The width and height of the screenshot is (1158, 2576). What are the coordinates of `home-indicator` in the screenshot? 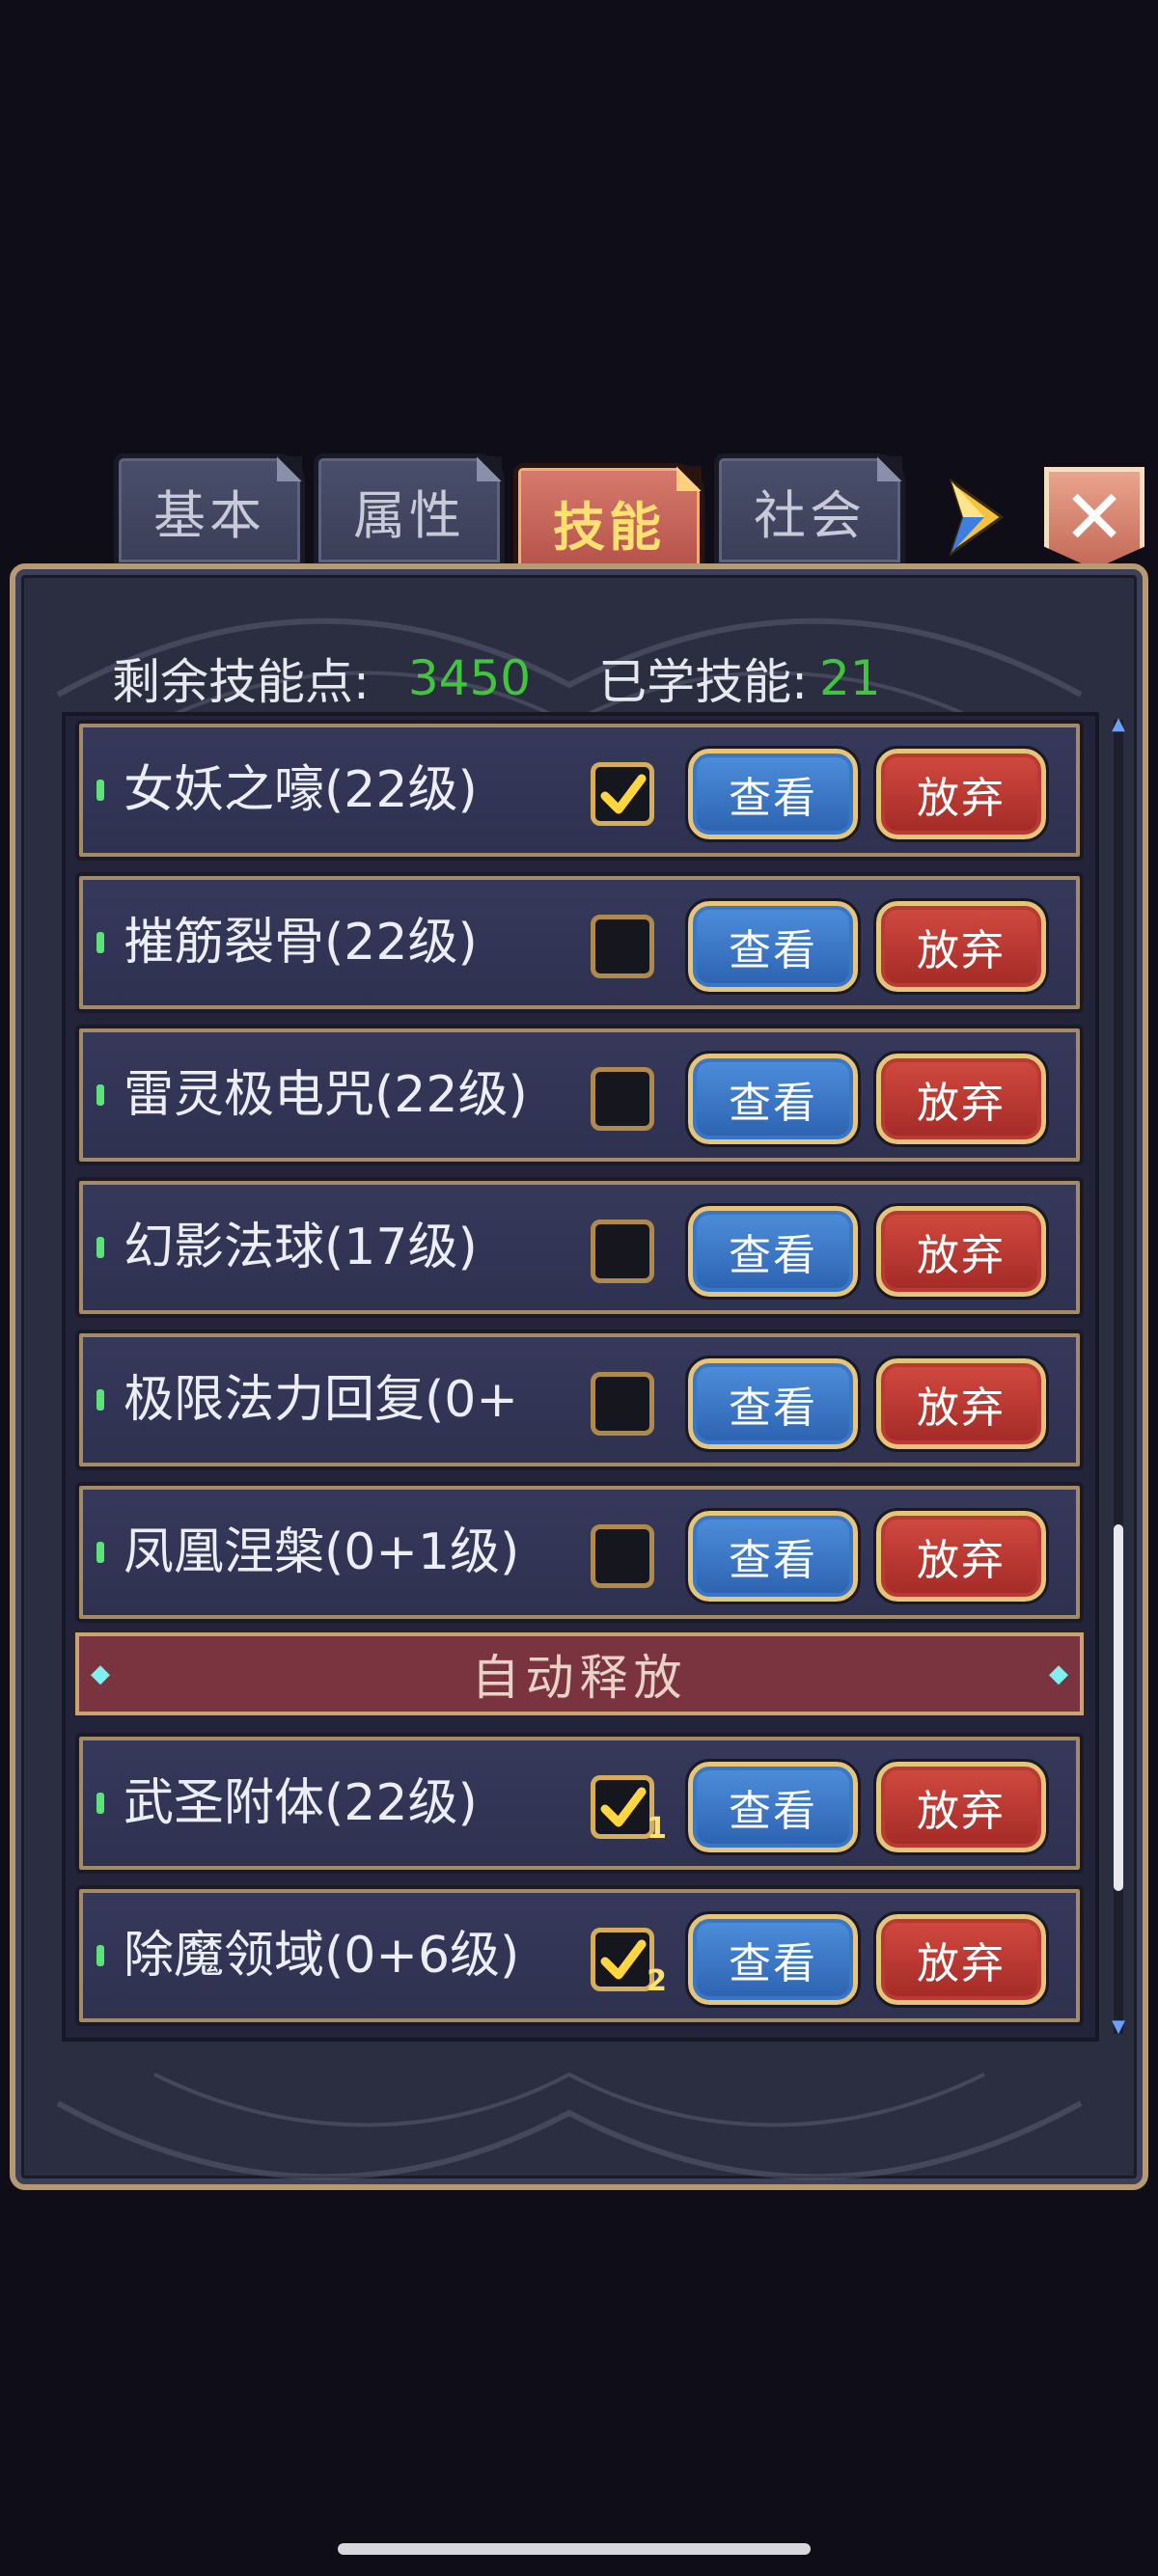 It's located at (574, 2549).